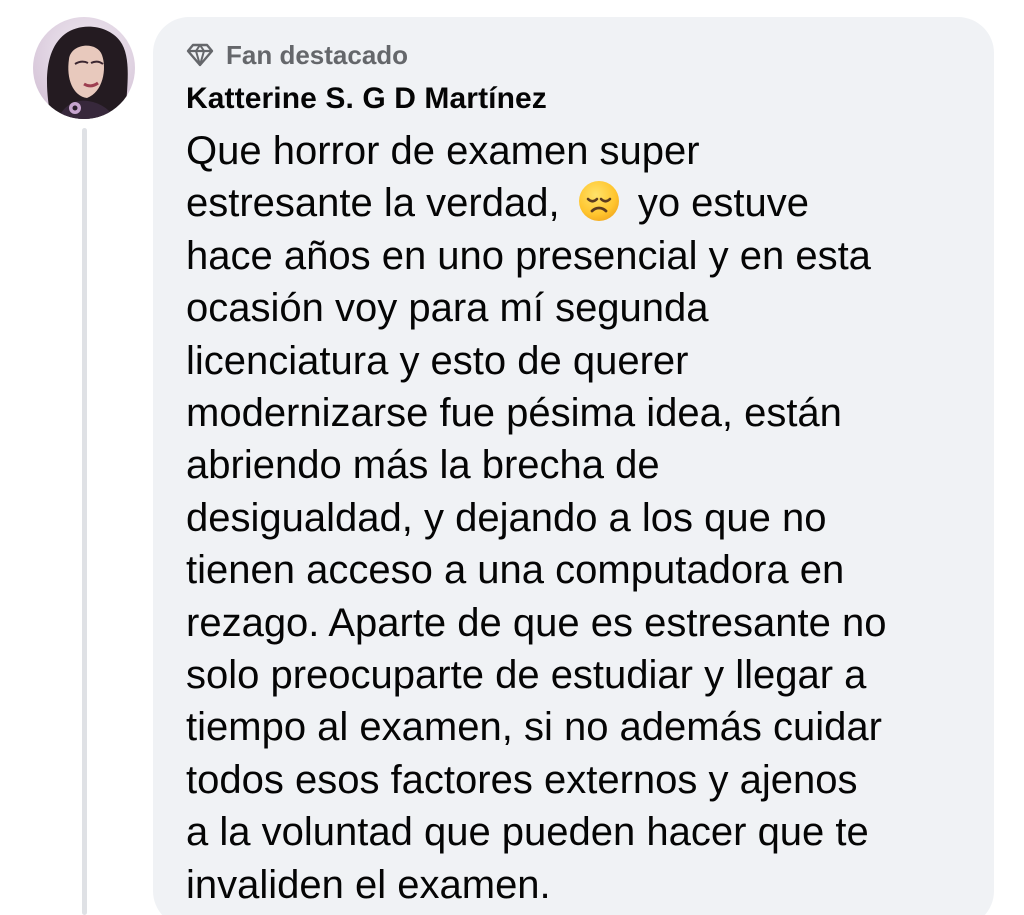  Describe the element at coordinates (368, 884) in the screenshot. I see `comment-line: invaliden el examen.` at that location.